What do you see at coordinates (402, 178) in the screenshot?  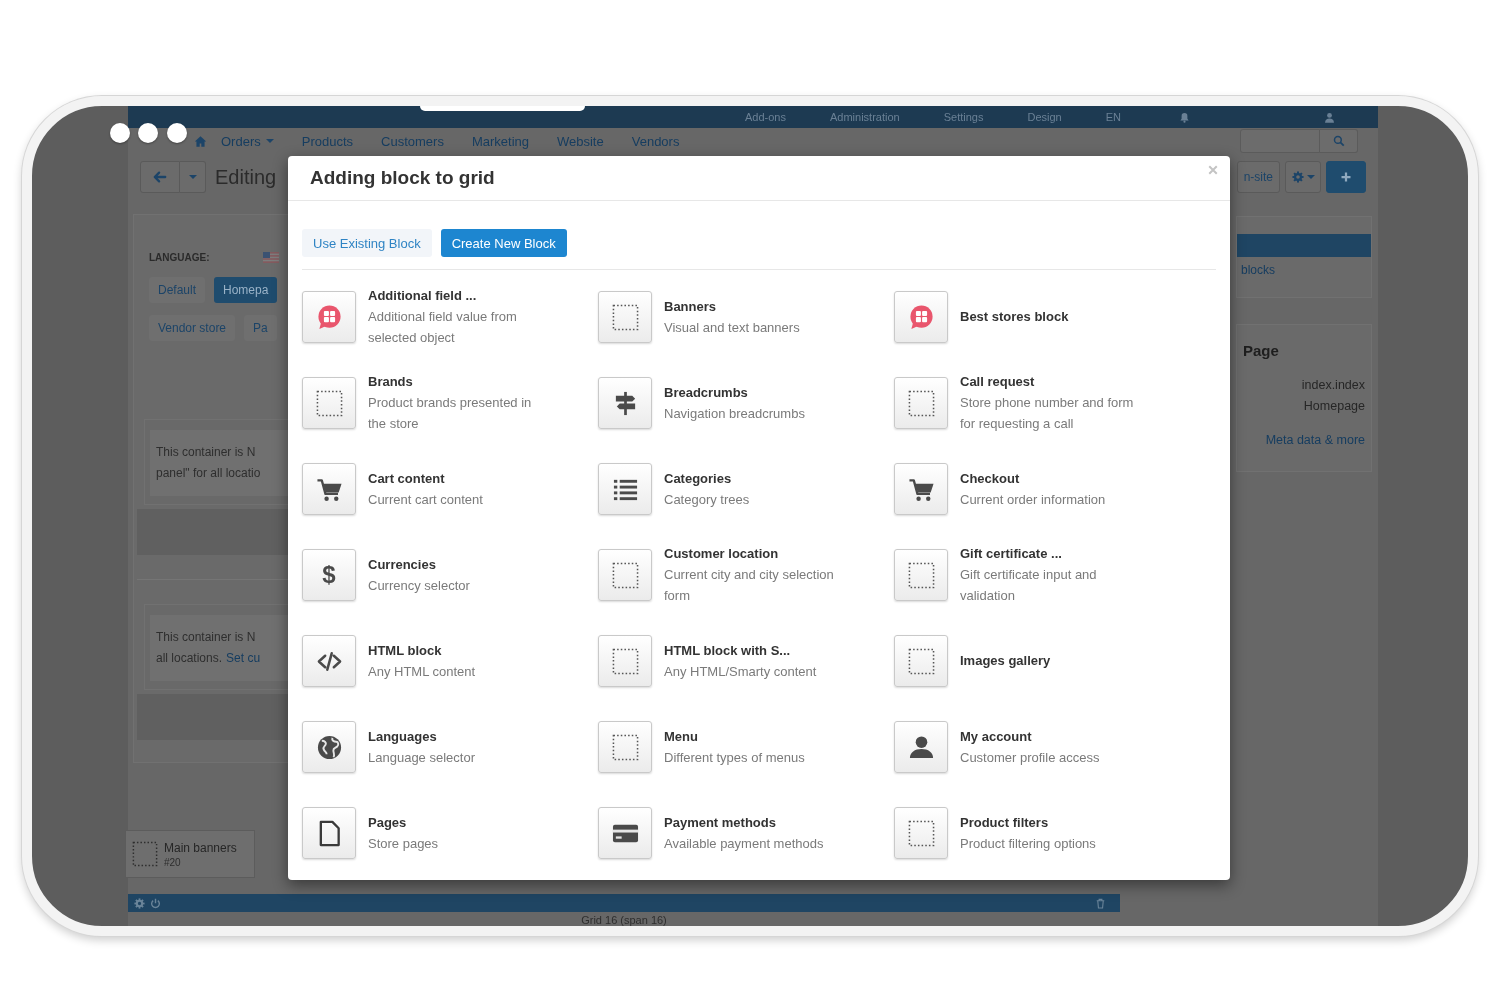 I see `modal-title: Adding block to grid` at bounding box center [402, 178].